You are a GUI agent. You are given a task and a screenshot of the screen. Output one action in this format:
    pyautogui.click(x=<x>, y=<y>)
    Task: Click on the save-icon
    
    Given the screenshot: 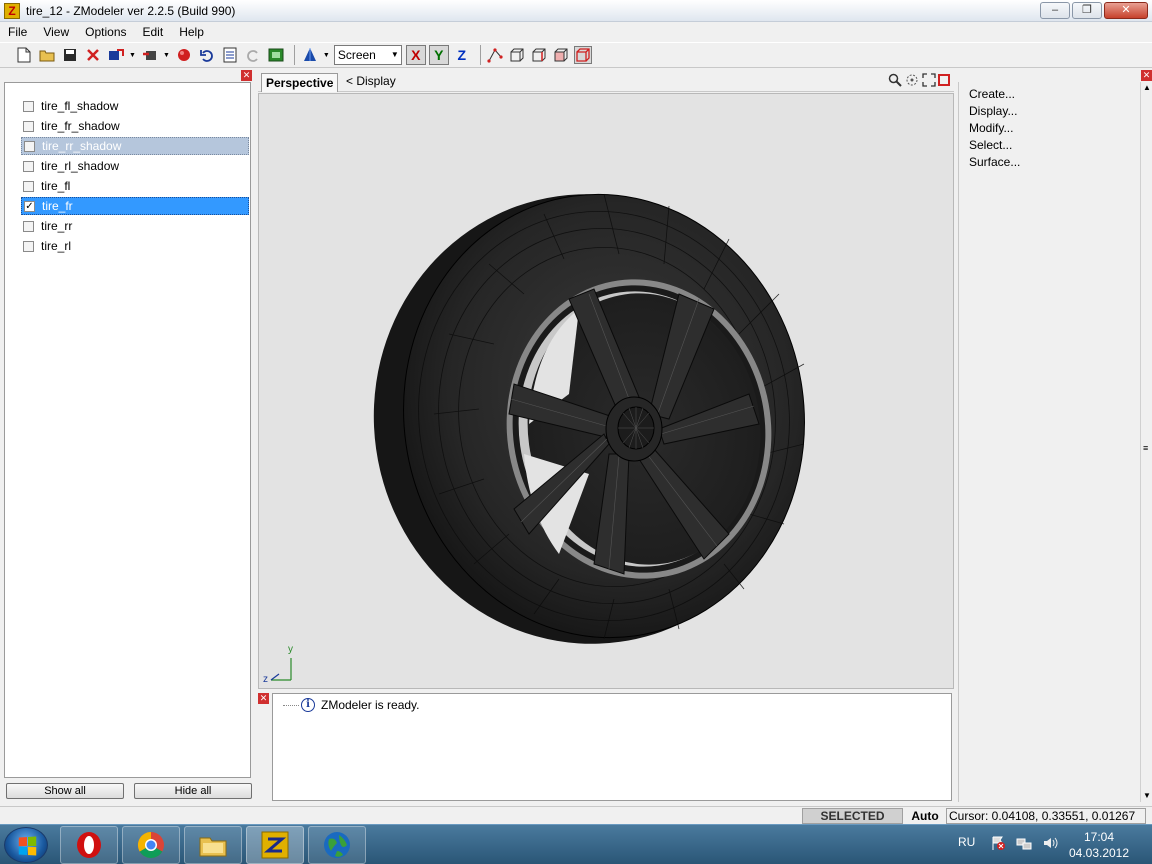 What is the action you would take?
    pyautogui.click(x=70, y=55)
    